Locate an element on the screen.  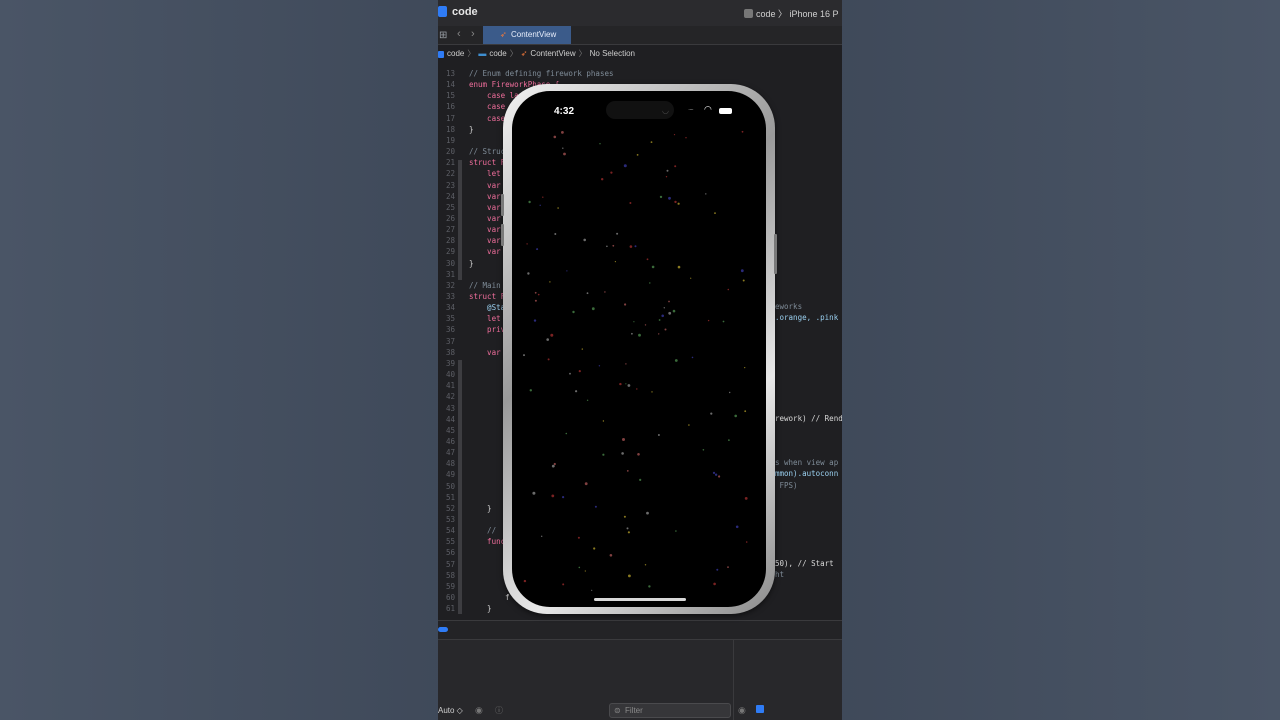
battery-icon is located at coordinates (725, 111).